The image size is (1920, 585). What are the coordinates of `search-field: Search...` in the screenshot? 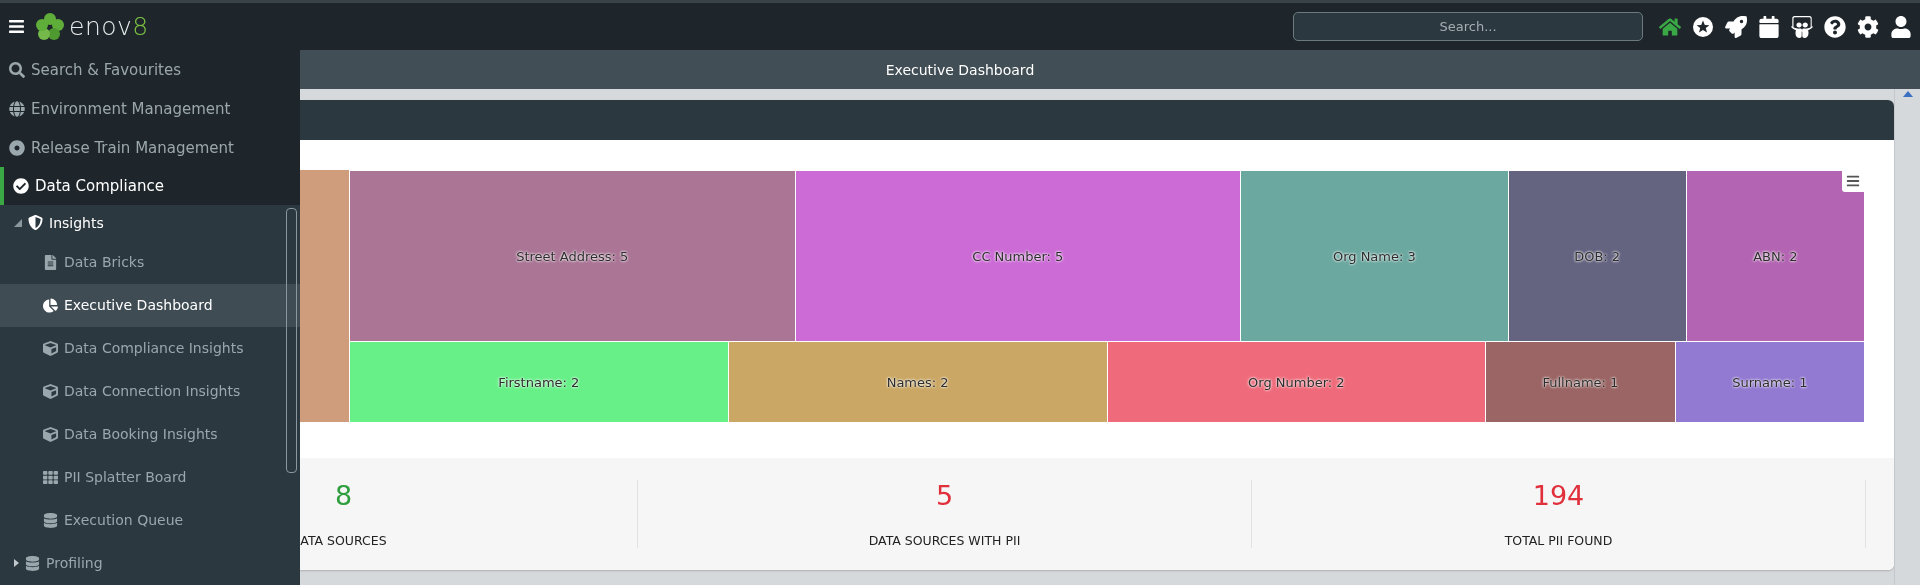 It's located at (1468, 26).